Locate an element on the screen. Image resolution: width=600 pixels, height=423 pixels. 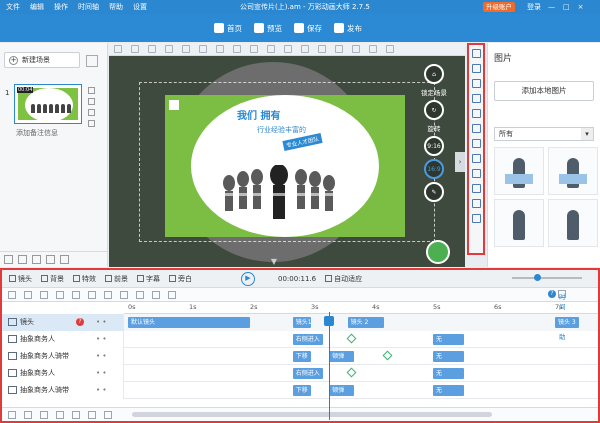
paste-track-icon is located at coordinates (92, 295).